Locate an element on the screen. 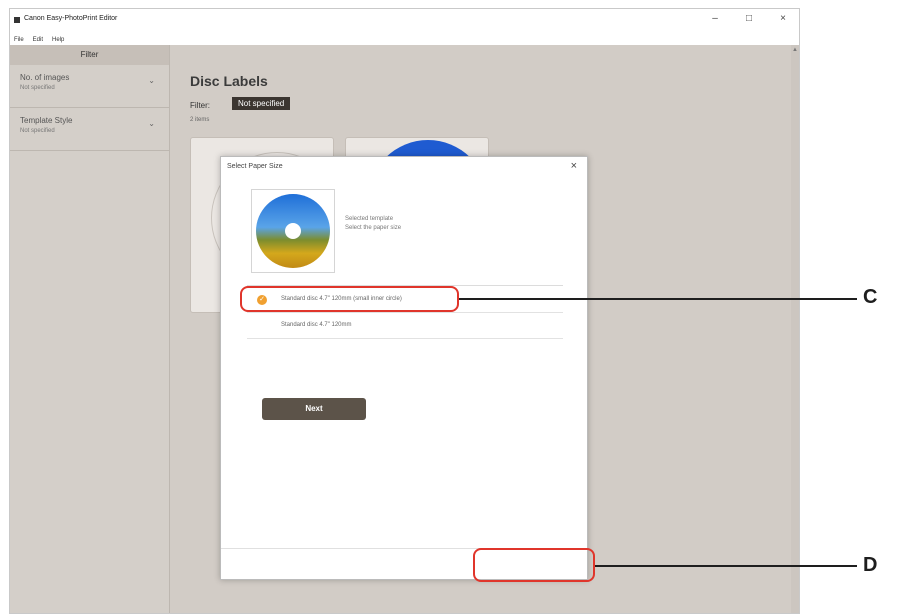 Image resolution: width=897 pixels, height=614 pixels. menu-file: File is located at coordinates (19, 40).